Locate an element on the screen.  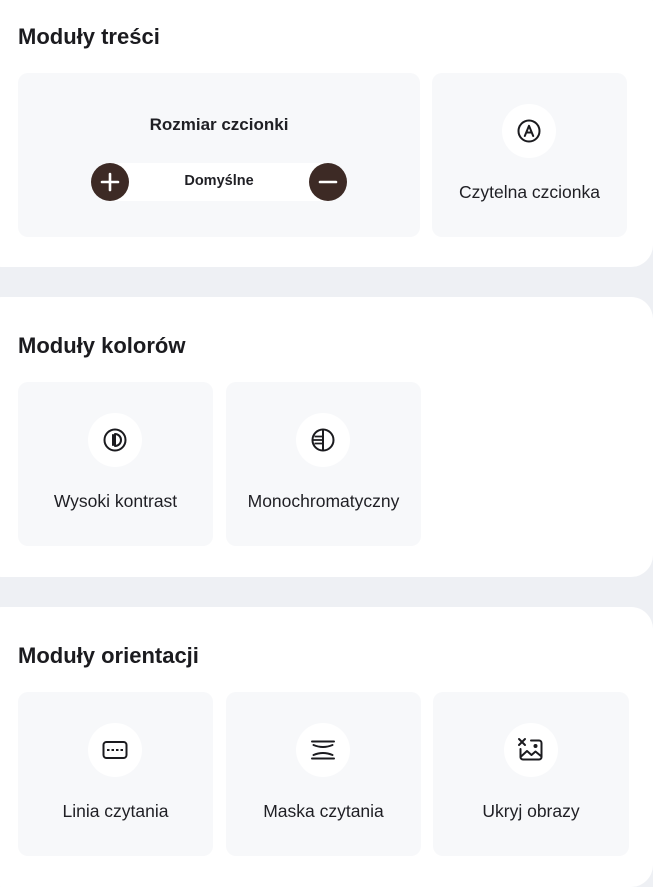
reading-line-icon is located at coordinates (115, 750).